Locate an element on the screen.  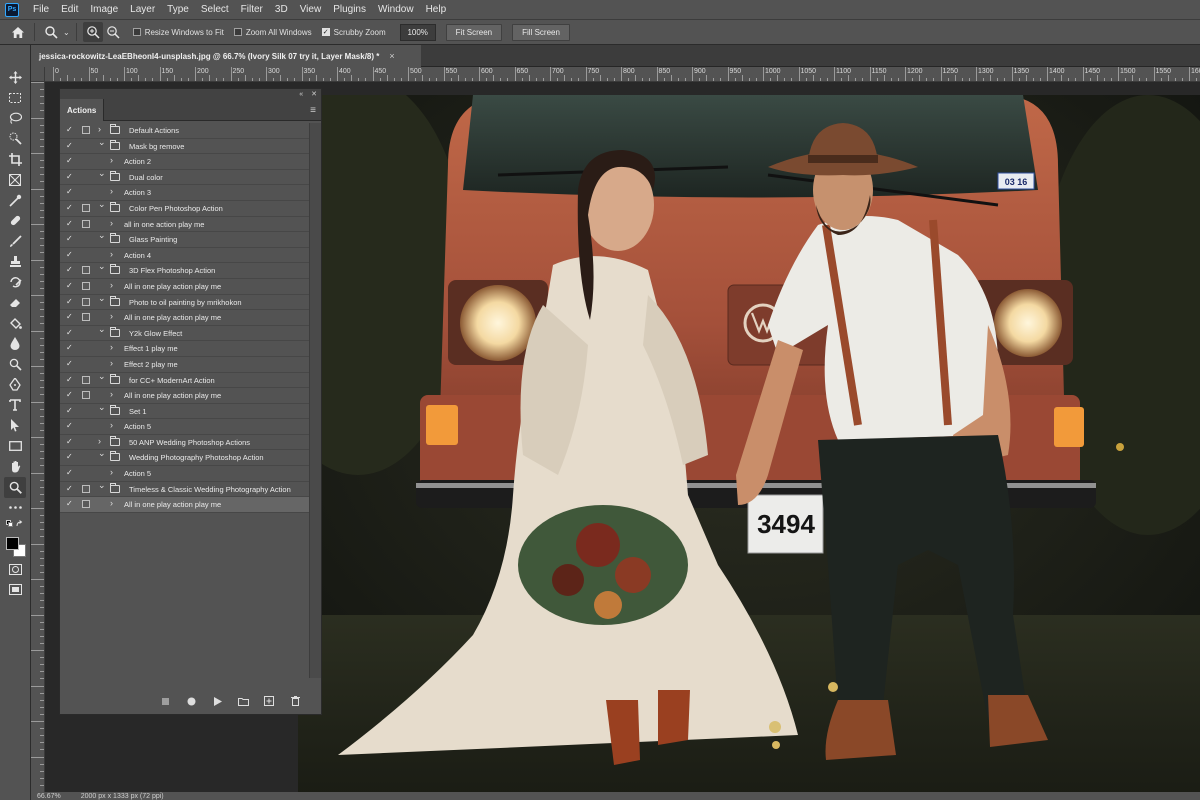
record-icon is located at coordinates (191, 701).